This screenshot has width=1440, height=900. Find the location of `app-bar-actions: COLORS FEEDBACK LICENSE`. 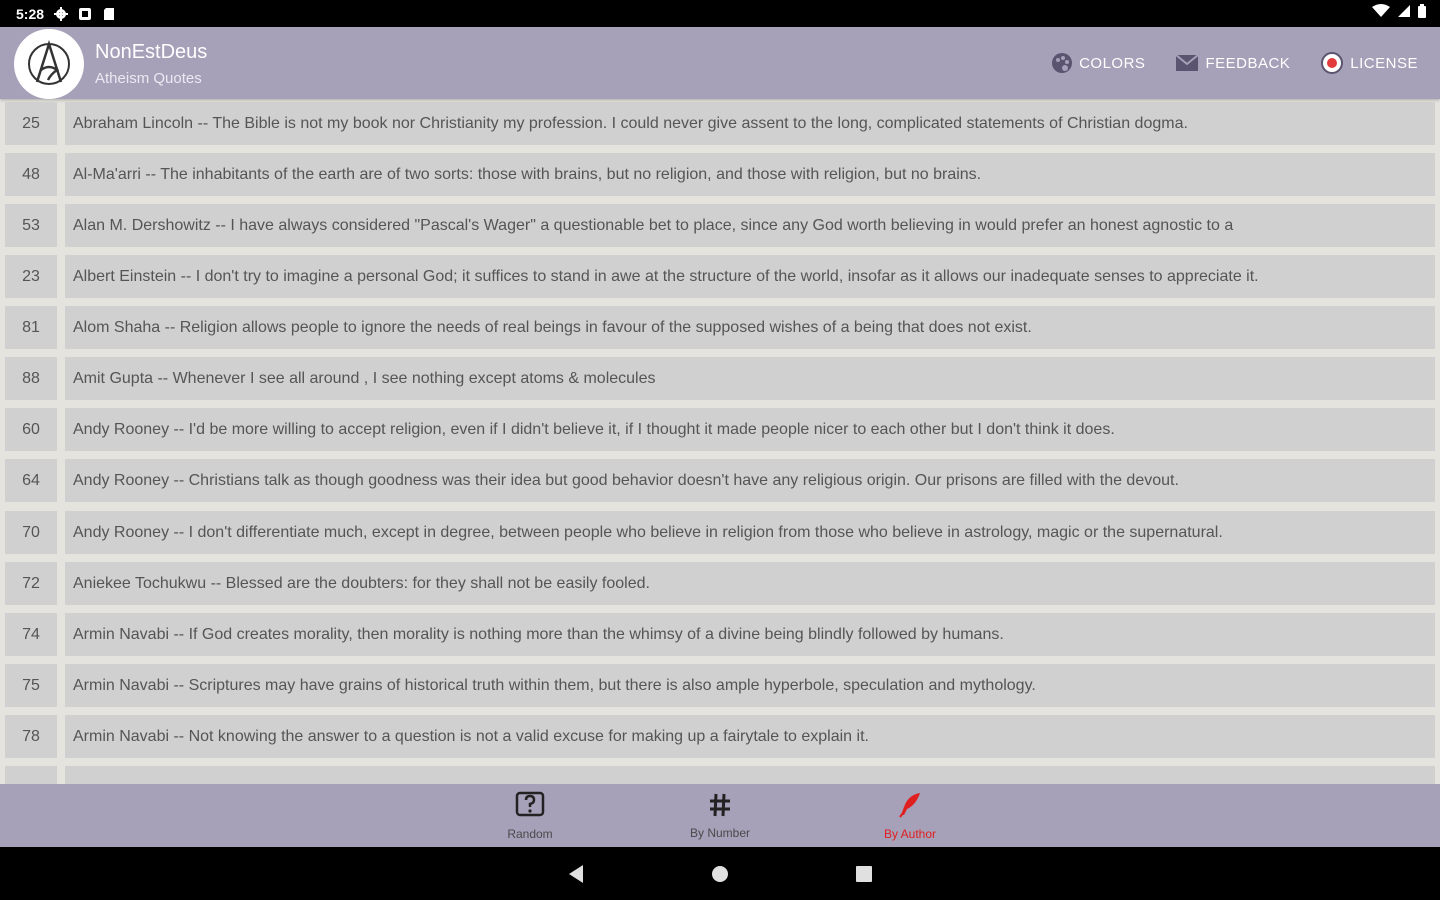

app-bar-actions: COLORS FEEDBACK LICENSE is located at coordinates (1234, 63).